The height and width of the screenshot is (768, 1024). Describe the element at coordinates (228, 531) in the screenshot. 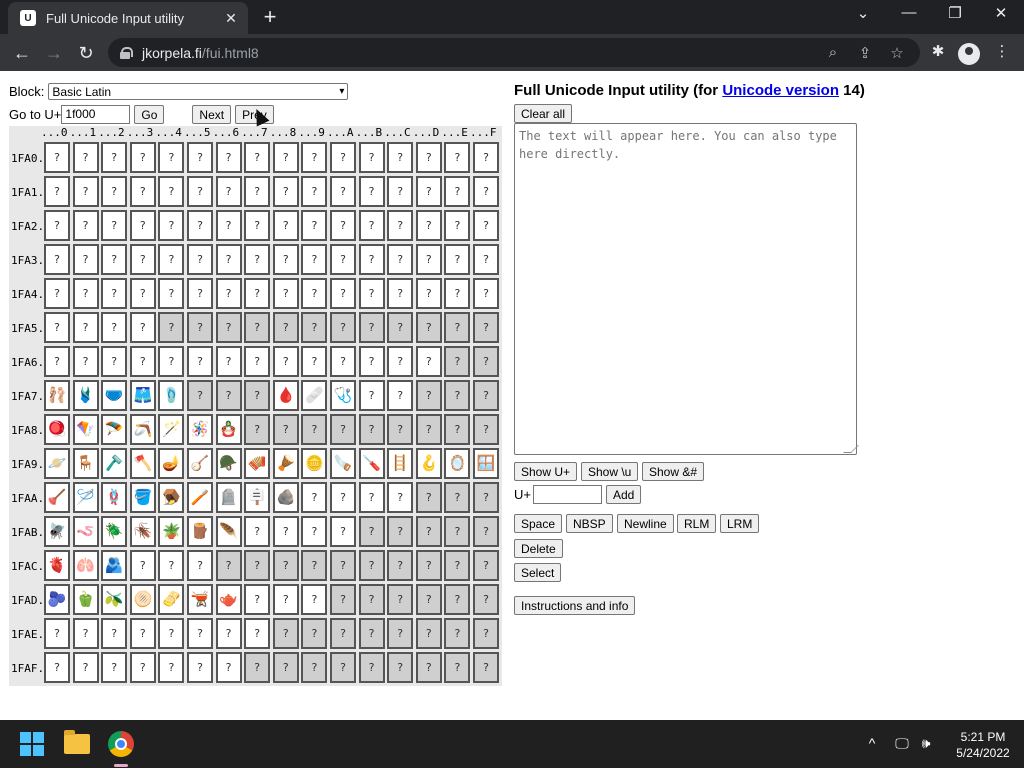

I see `char-cell: 🪶` at that location.